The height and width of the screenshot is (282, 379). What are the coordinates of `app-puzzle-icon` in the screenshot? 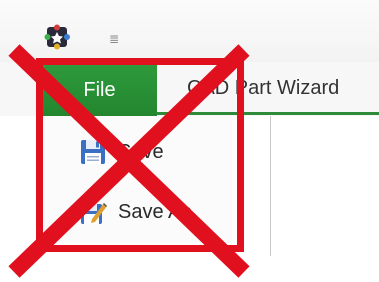 It's located at (57, 37).